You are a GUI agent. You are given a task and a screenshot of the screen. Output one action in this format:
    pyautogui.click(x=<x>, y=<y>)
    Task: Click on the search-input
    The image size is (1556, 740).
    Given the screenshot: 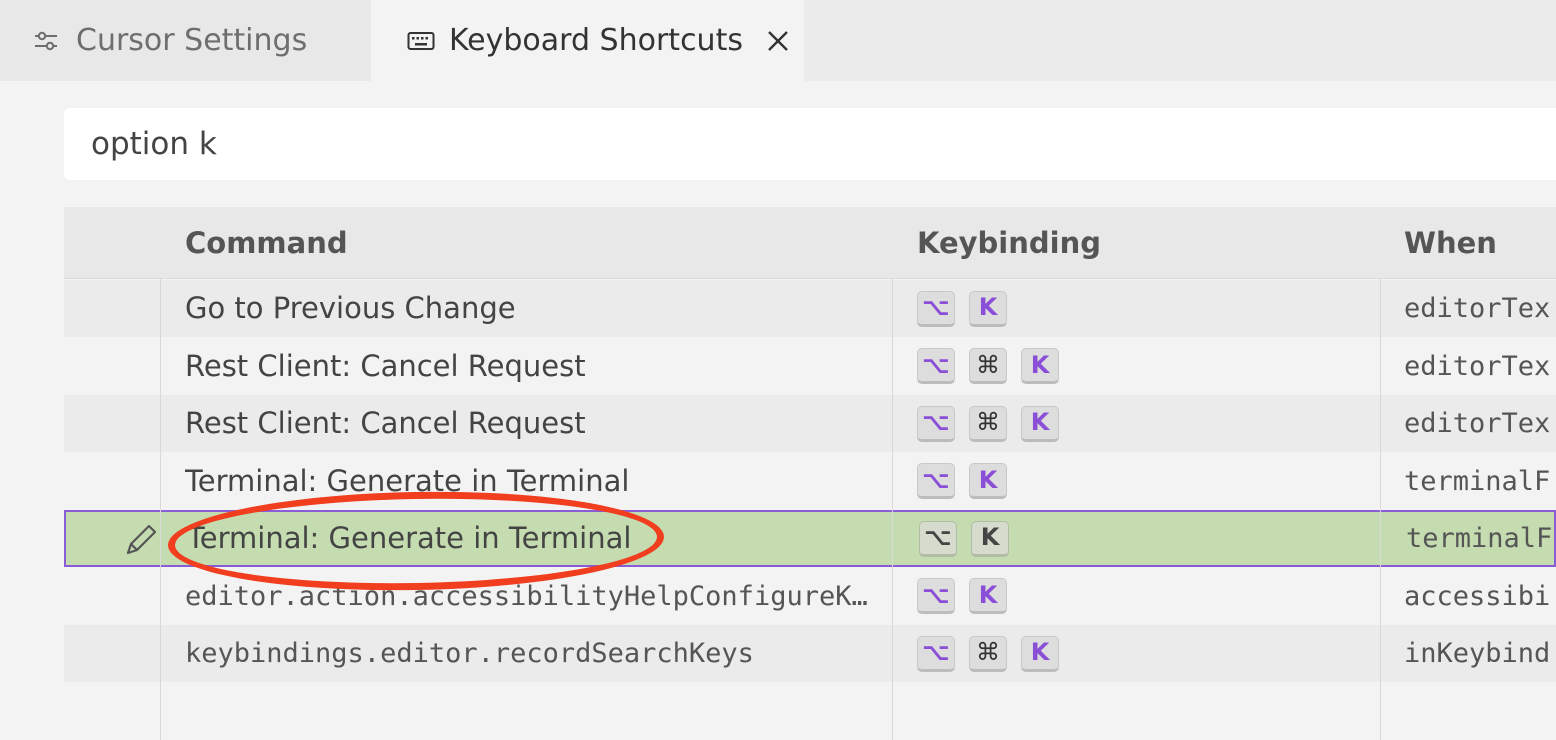 What is the action you would take?
    pyautogui.click(x=810, y=144)
    